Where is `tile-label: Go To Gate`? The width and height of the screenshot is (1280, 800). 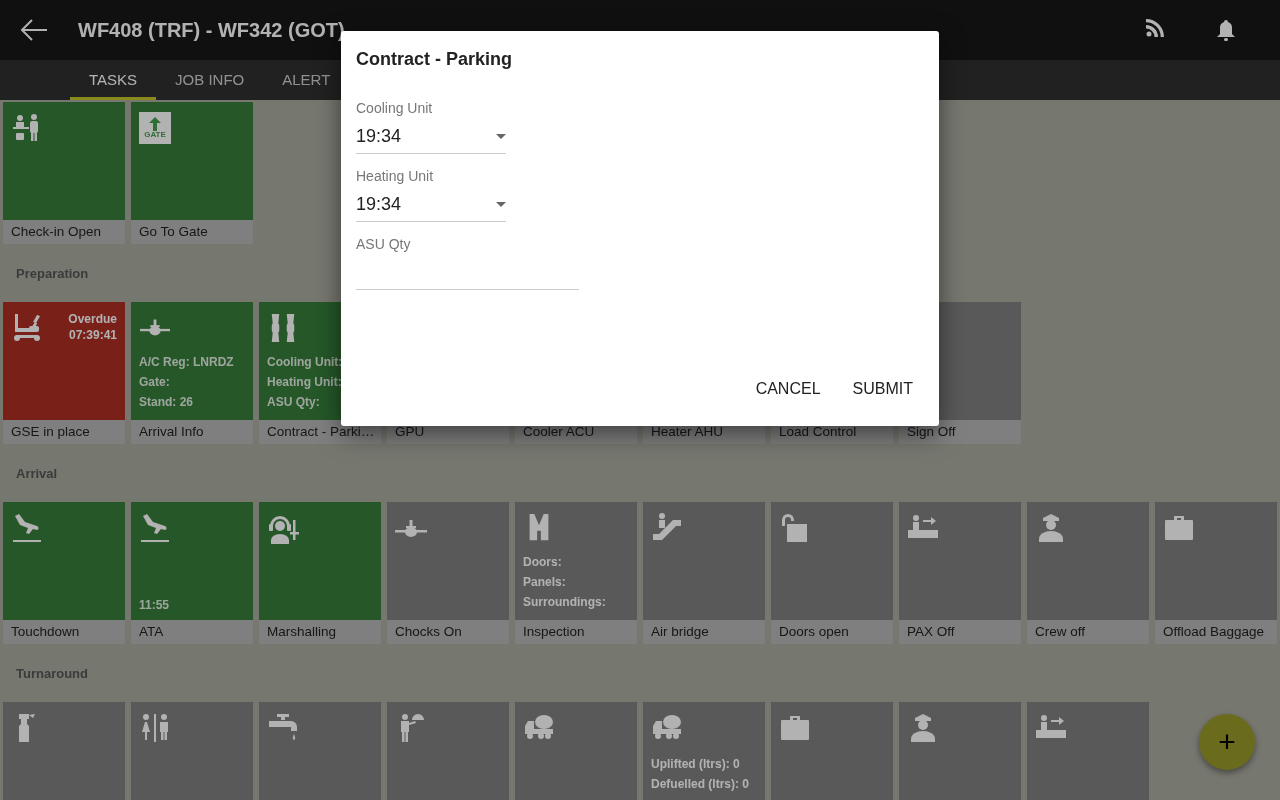 tile-label: Go To Gate is located at coordinates (192, 232).